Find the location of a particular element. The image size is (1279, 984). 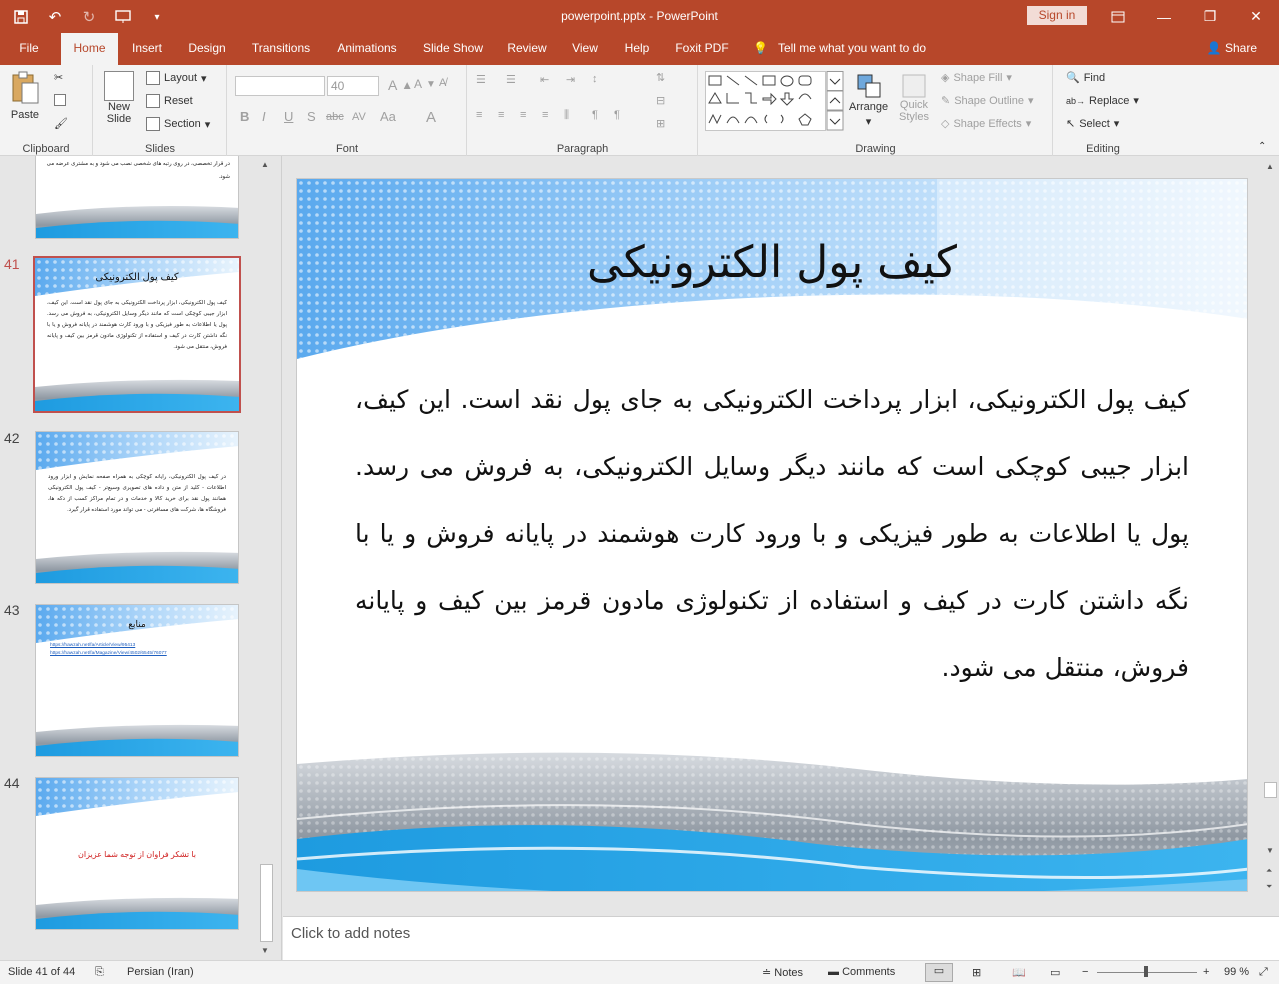

italic-button: I is located at coordinates (264, 116).